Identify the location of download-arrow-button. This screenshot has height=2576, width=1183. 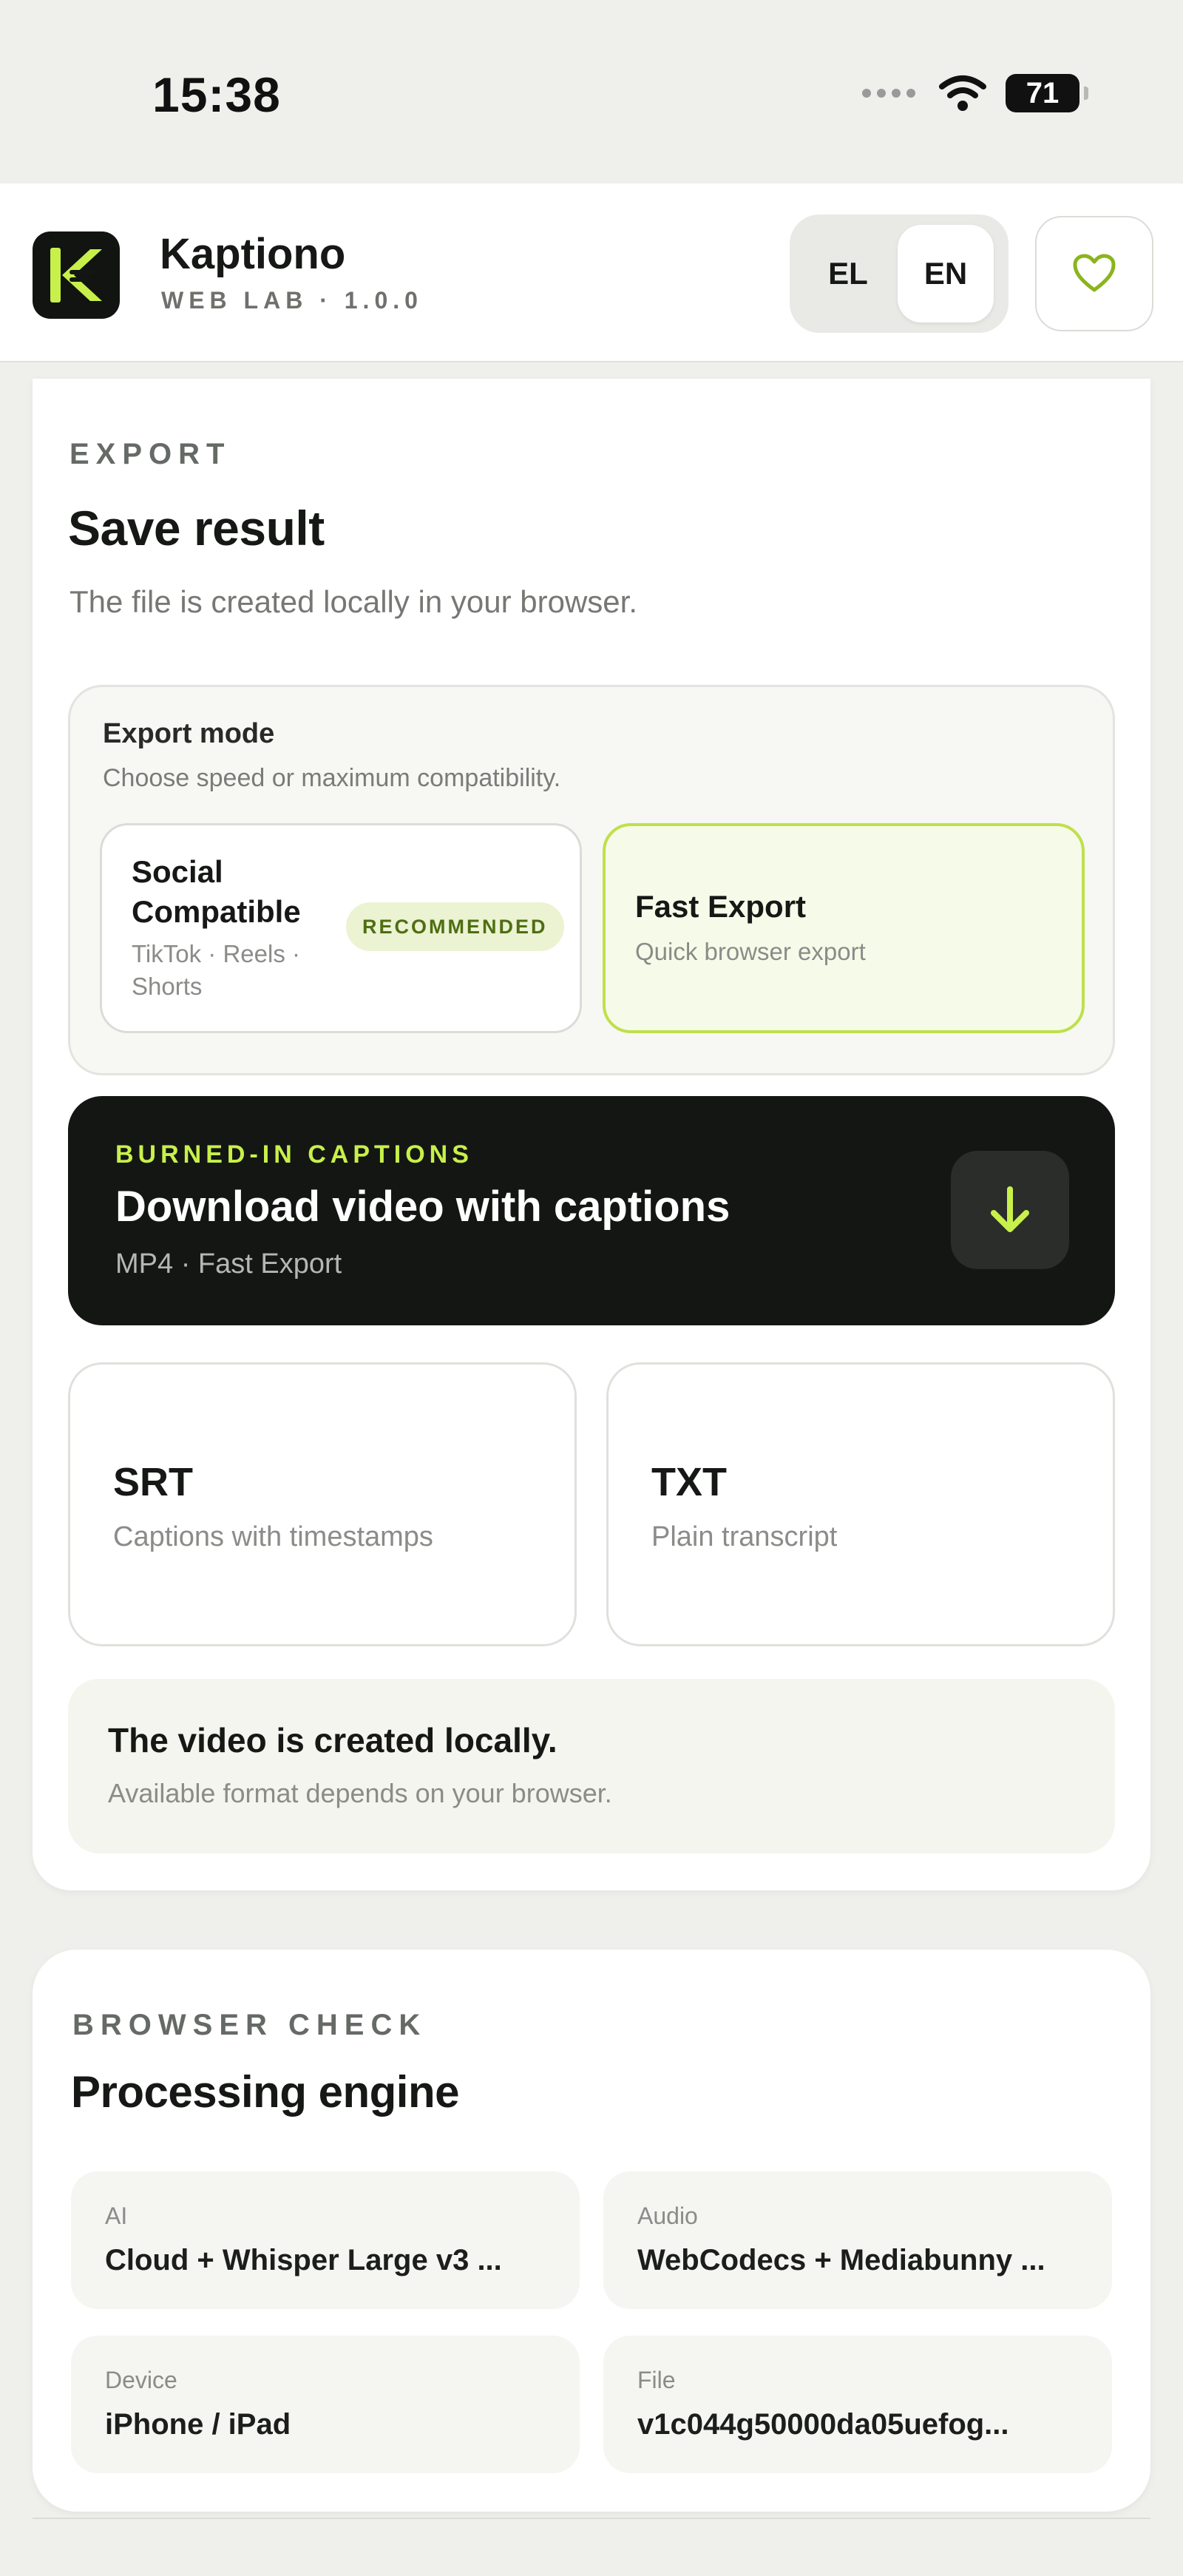
(1010, 1210).